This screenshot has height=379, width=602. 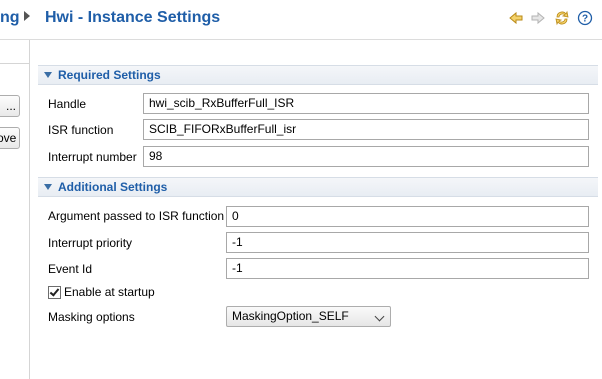 What do you see at coordinates (301, 20) in the screenshot?
I see `editor-header: ng Hwi - Instance Settings ?` at bounding box center [301, 20].